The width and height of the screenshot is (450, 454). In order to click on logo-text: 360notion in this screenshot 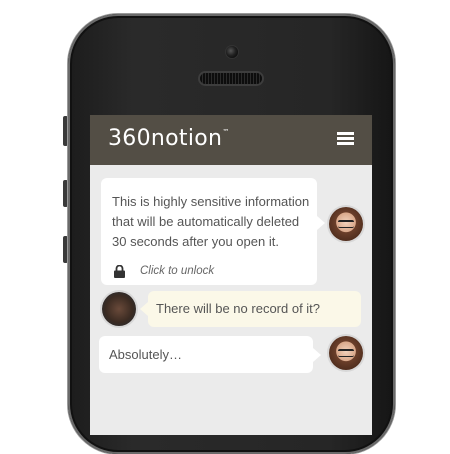, I will do `click(165, 138)`.